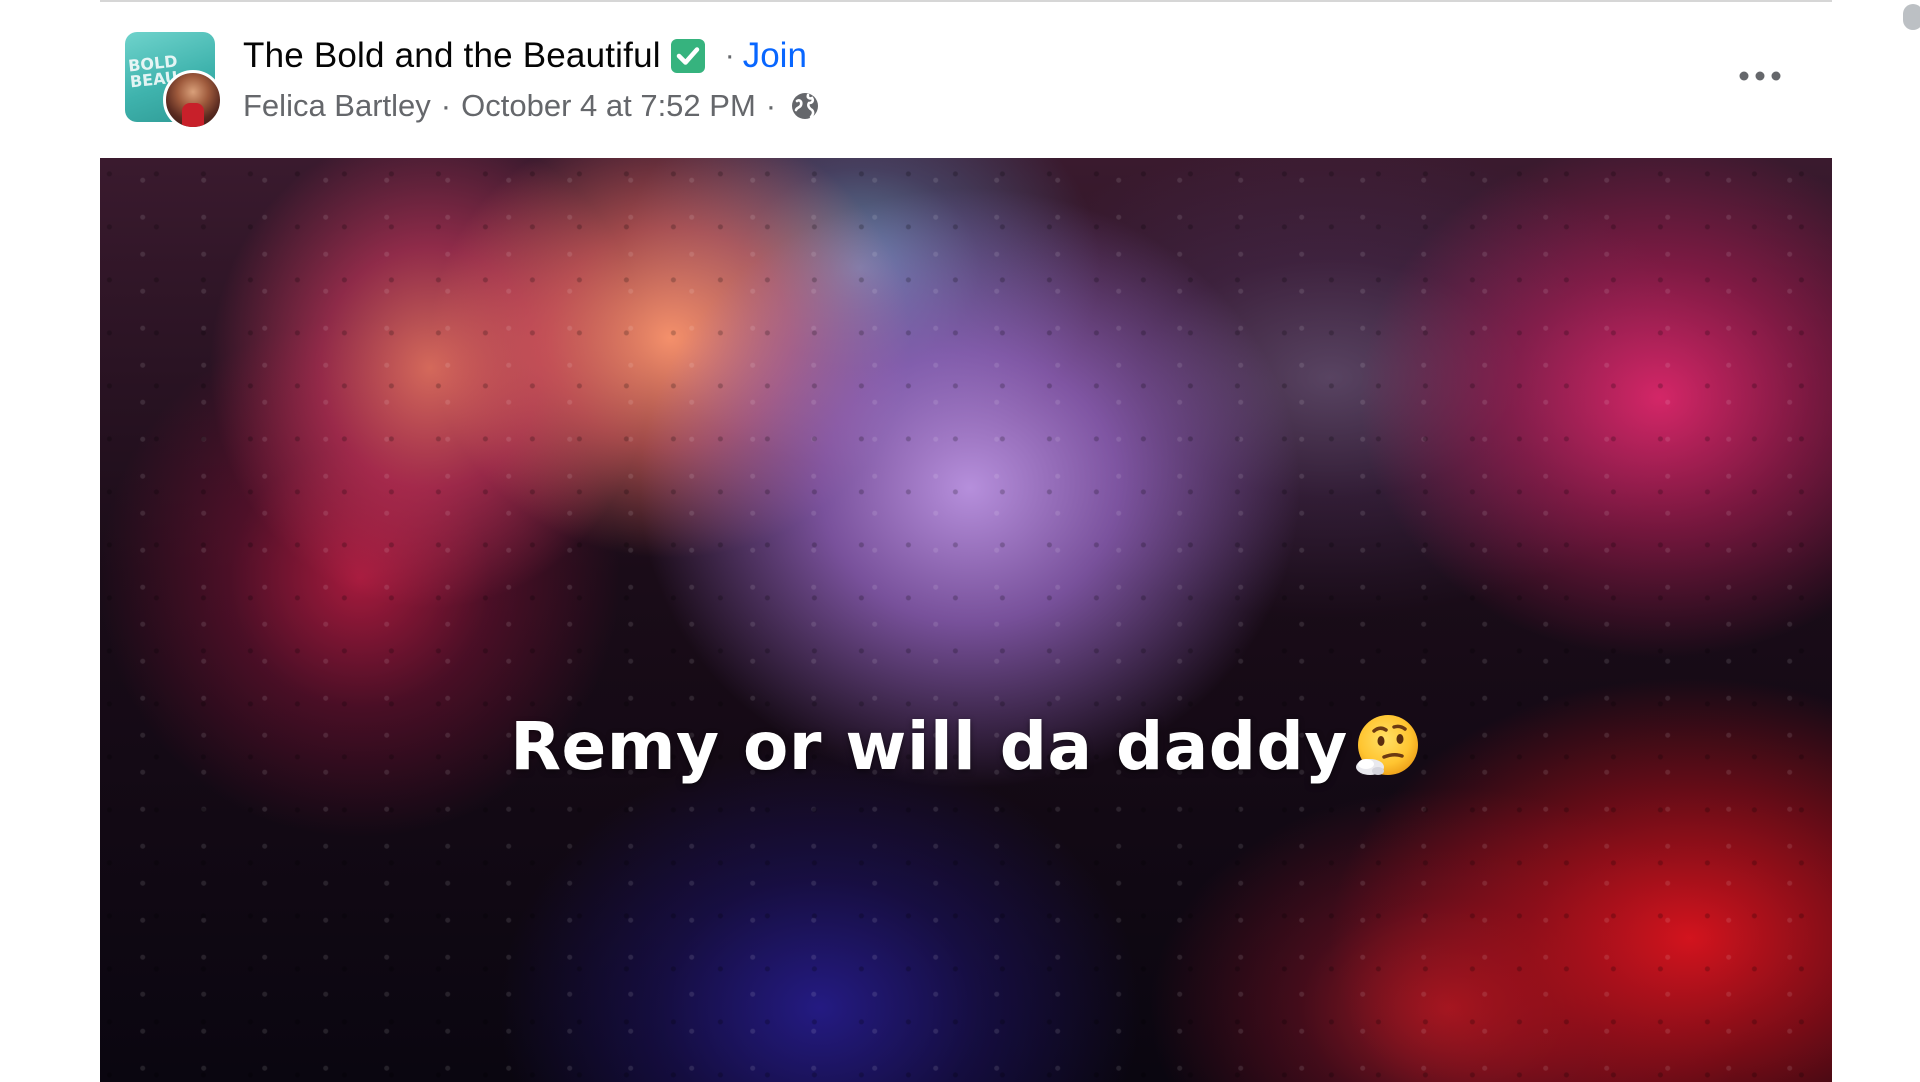 The width and height of the screenshot is (1920, 1082). Describe the element at coordinates (193, 100) in the screenshot. I see `author-avatar` at that location.